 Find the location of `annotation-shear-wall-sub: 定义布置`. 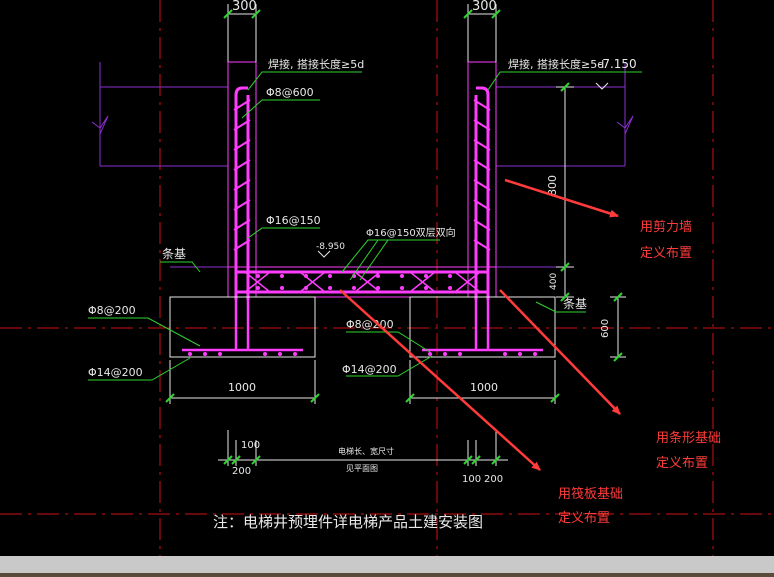

annotation-shear-wall-sub: 定义布置 is located at coordinates (666, 253).